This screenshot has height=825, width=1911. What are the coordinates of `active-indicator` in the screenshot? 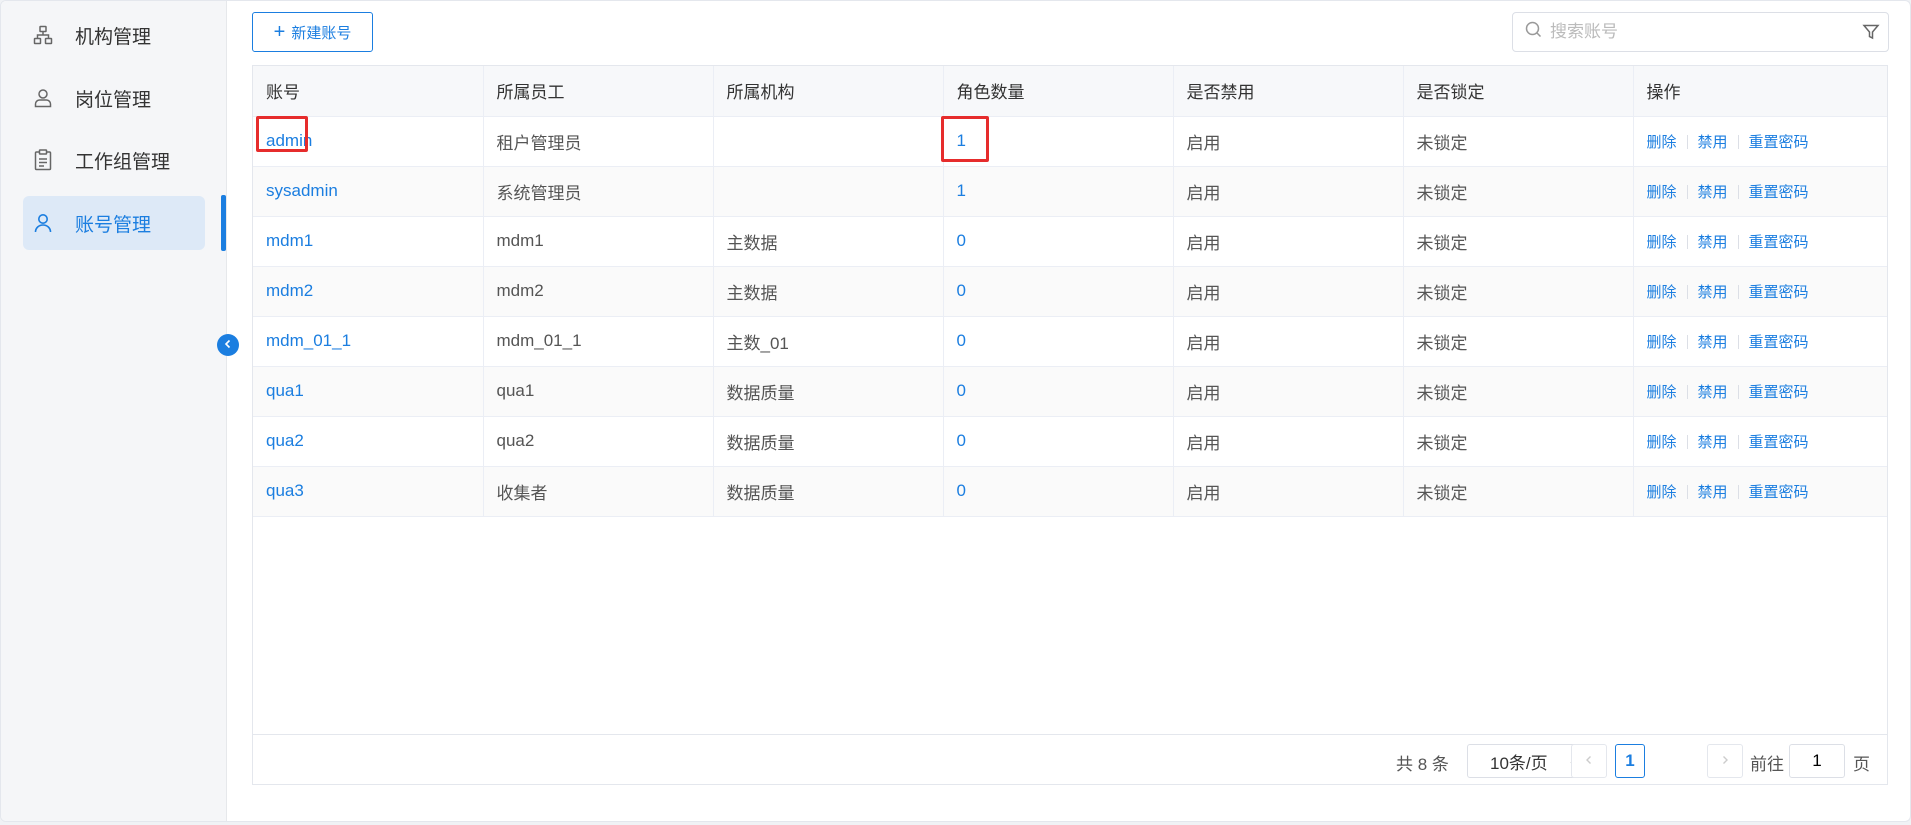 It's located at (223, 223).